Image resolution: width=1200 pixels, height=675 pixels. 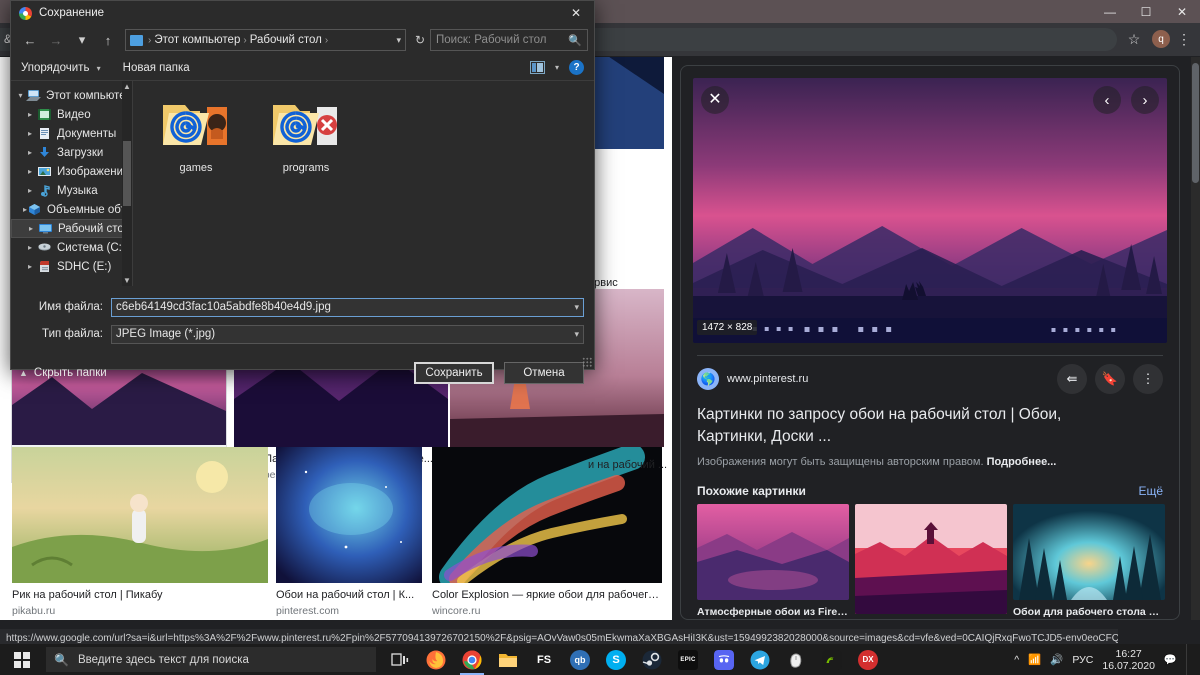 I want to click on sidebar-item-pictures: ▸ Изображения, so click(x=71, y=171).